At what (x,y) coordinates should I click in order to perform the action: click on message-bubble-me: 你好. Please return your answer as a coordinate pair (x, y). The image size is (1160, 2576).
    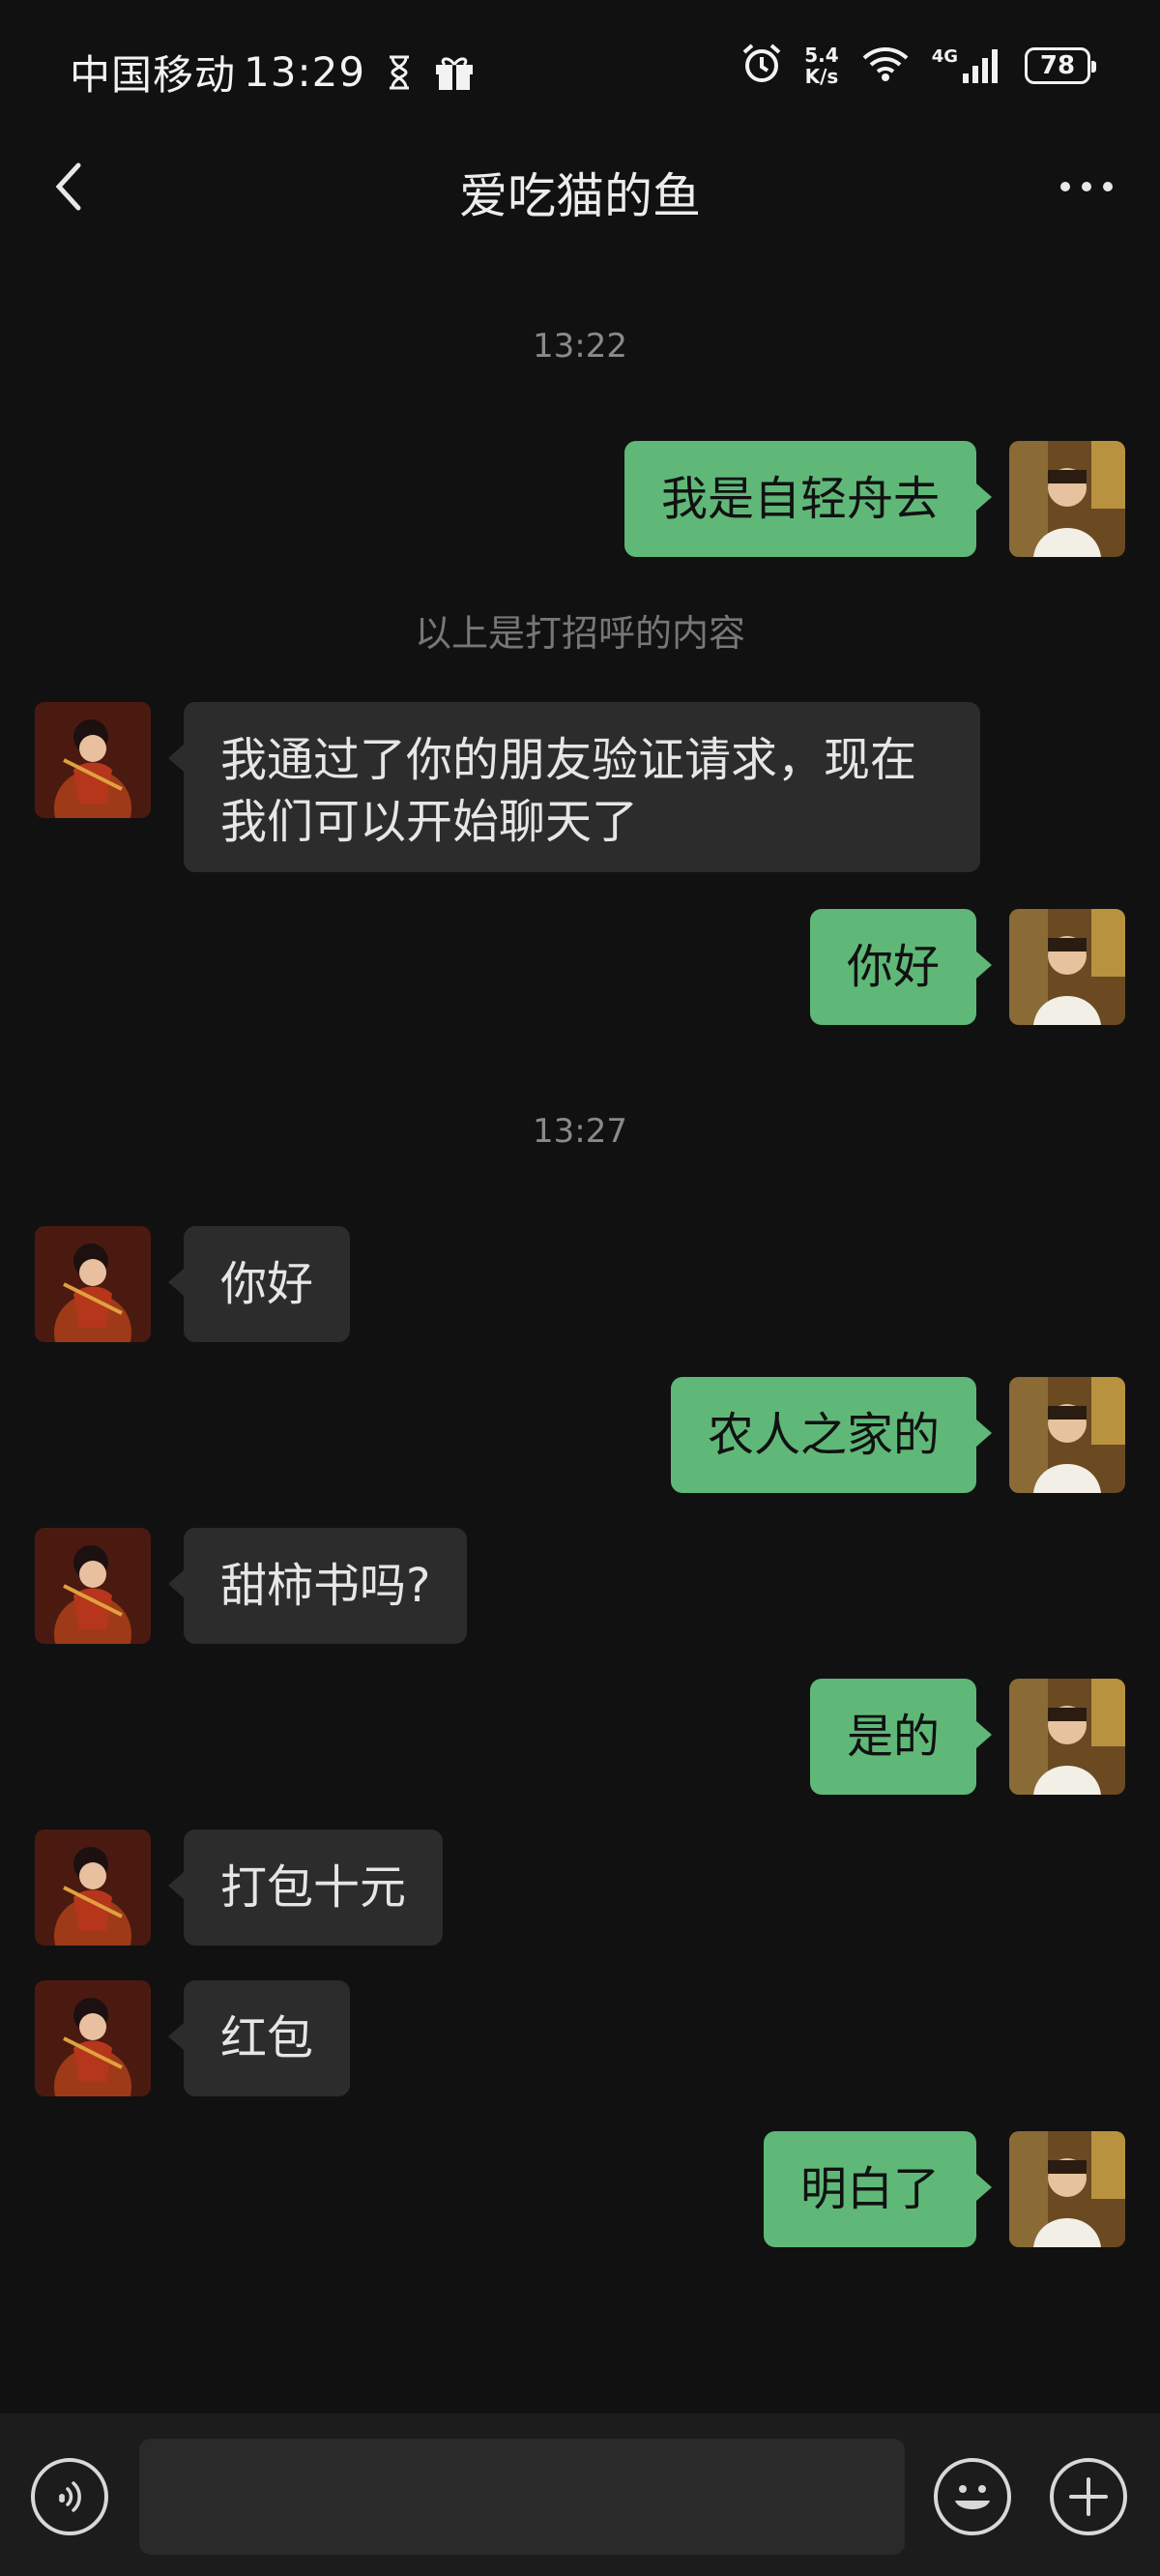
    Looking at the image, I should click on (901, 967).